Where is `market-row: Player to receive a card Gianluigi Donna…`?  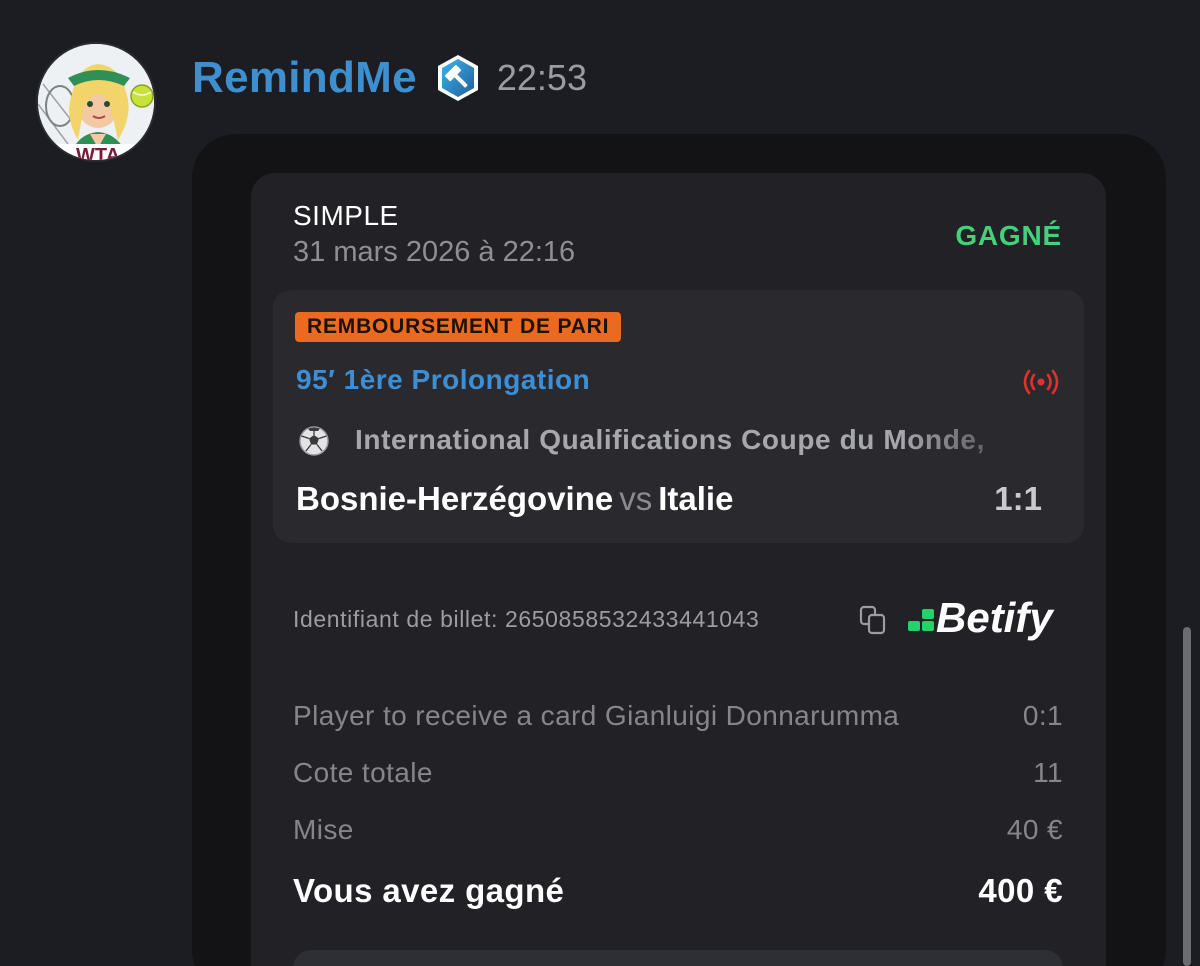
market-row: Player to receive a card Gianluigi Donna… is located at coordinates (678, 716).